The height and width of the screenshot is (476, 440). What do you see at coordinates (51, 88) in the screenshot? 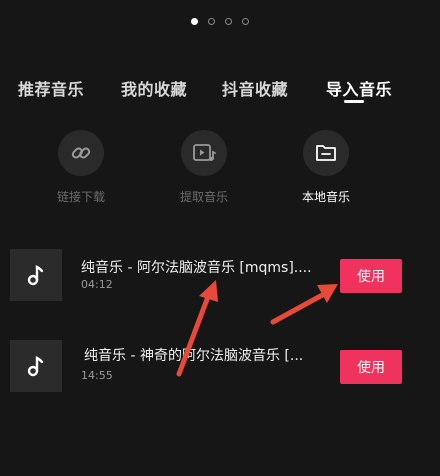
I see `tab-recommended: 推荐音乐` at bounding box center [51, 88].